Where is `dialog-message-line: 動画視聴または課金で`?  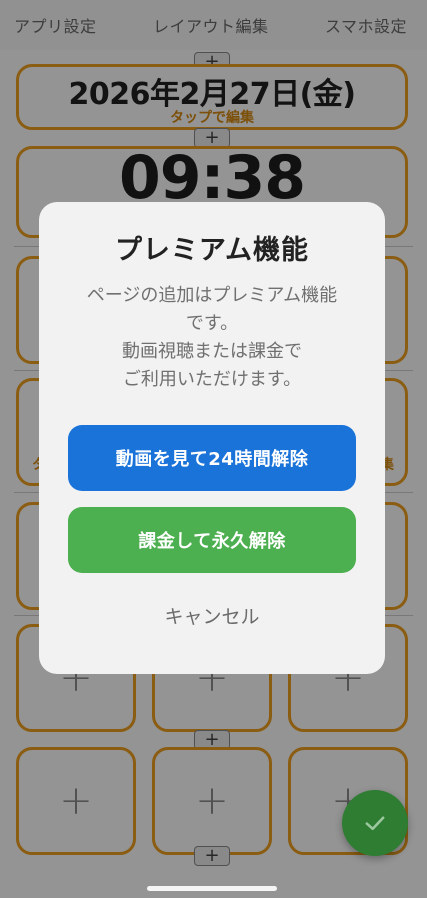
dialog-message-line: 動画視聴または課金で is located at coordinates (212, 351).